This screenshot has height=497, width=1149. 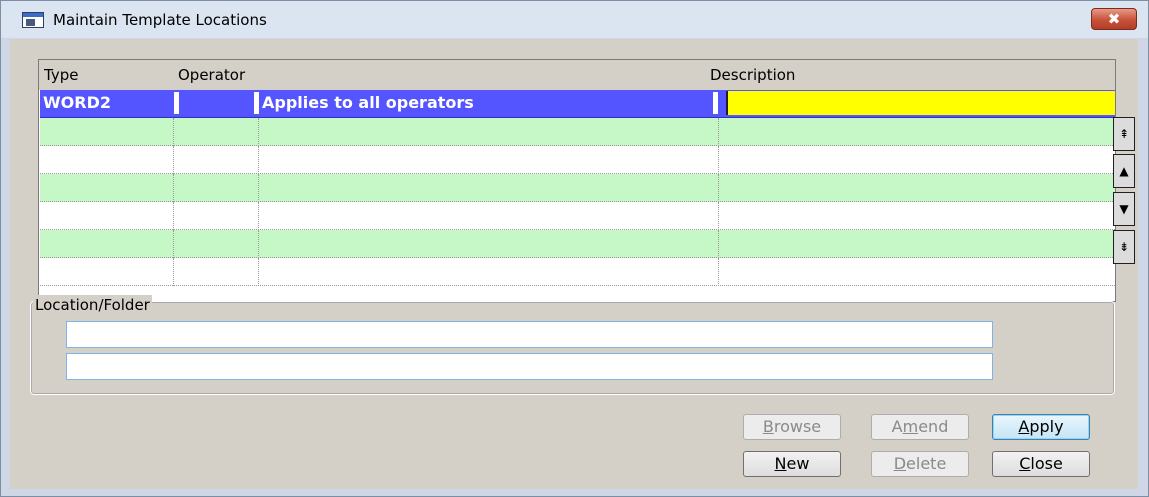 I want to click on close-button: Close, so click(x=1041, y=464).